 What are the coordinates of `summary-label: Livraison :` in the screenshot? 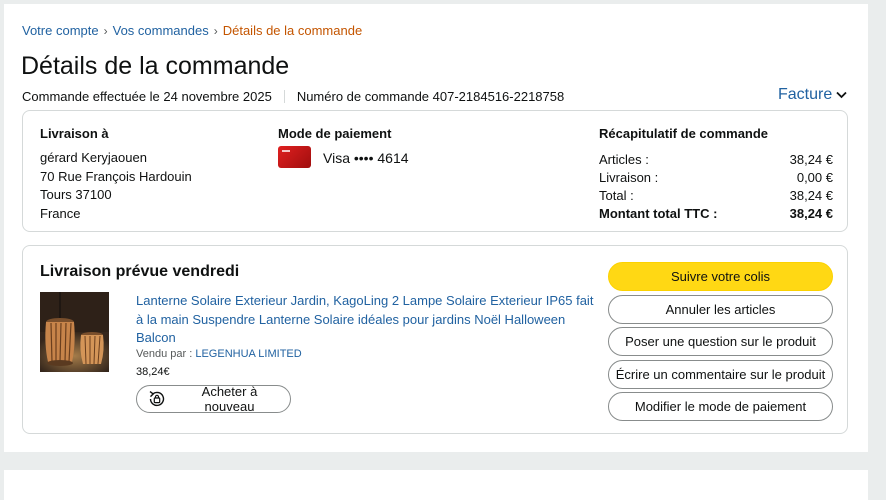 It's located at (629, 177).